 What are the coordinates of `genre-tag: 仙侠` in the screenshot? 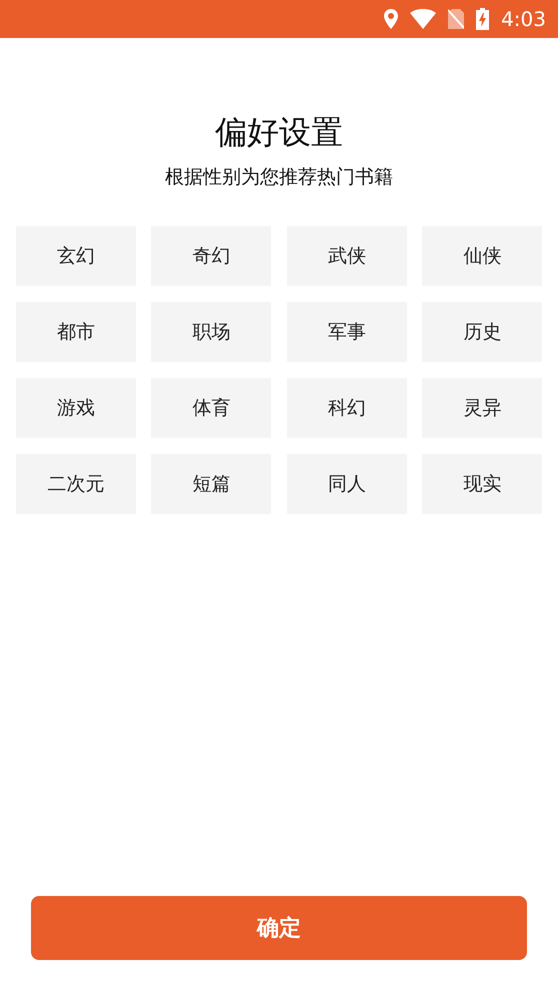 It's located at (482, 256).